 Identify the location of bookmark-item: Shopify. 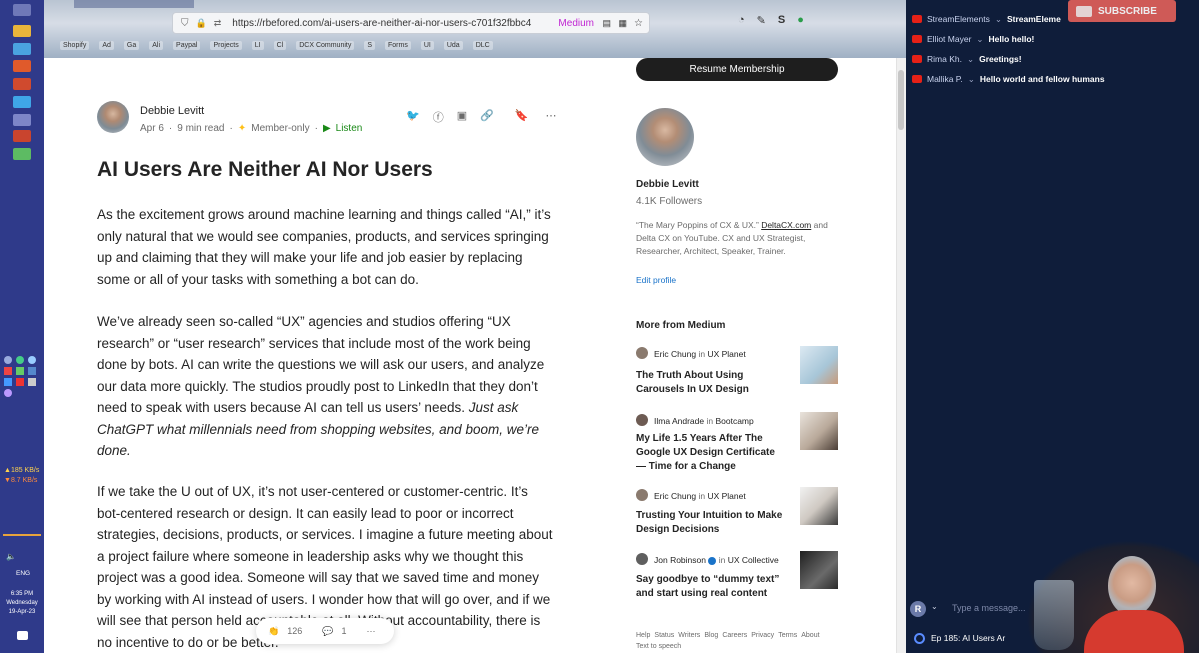
(75, 45).